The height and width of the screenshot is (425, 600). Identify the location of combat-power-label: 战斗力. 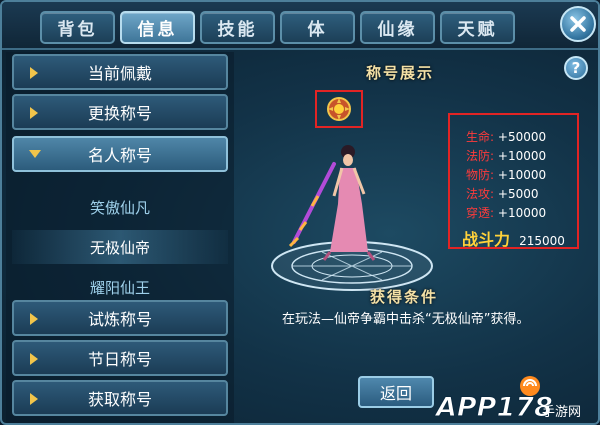
(486, 239).